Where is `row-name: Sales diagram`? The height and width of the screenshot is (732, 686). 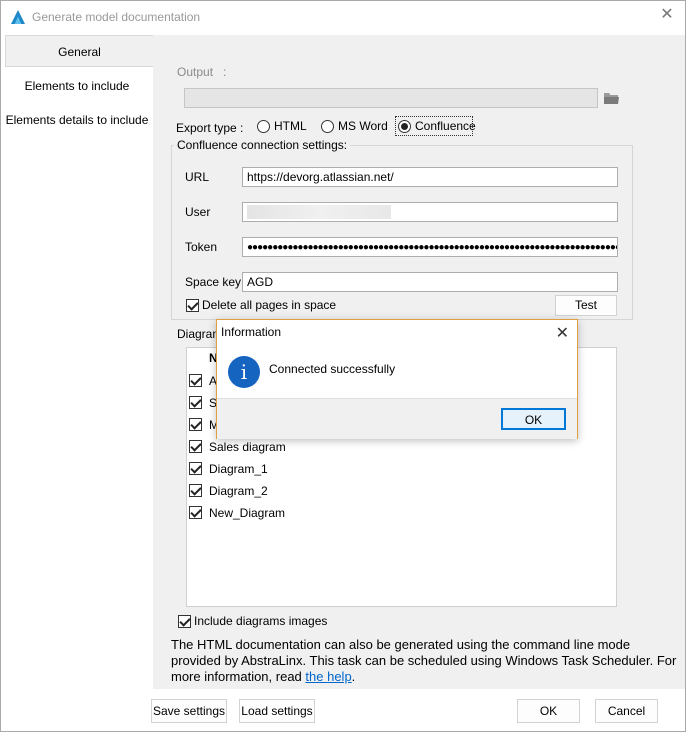 row-name: Sales diagram is located at coordinates (247, 447).